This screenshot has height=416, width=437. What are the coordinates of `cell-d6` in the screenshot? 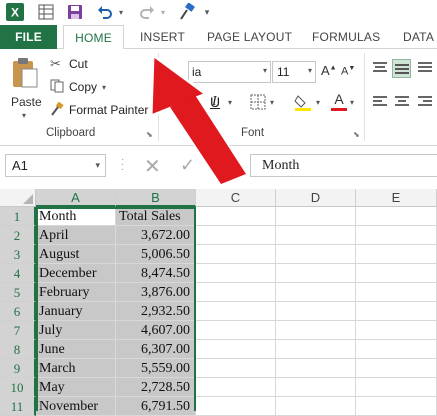 It's located at (316, 311).